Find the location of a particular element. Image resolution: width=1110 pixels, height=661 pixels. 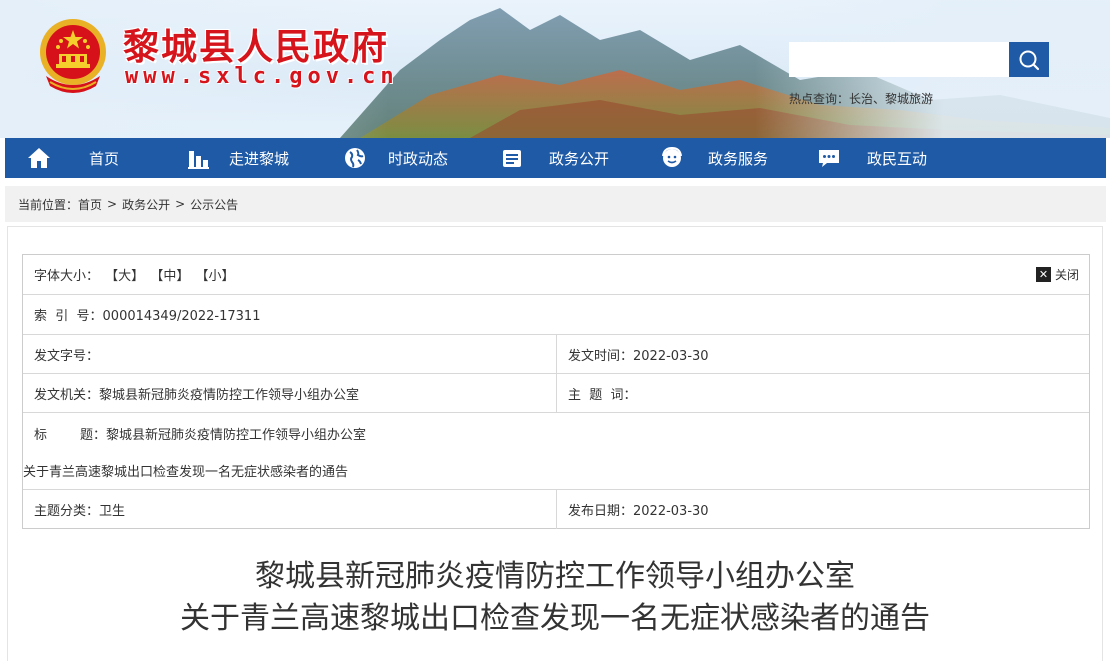

search-button is located at coordinates (1029, 59).